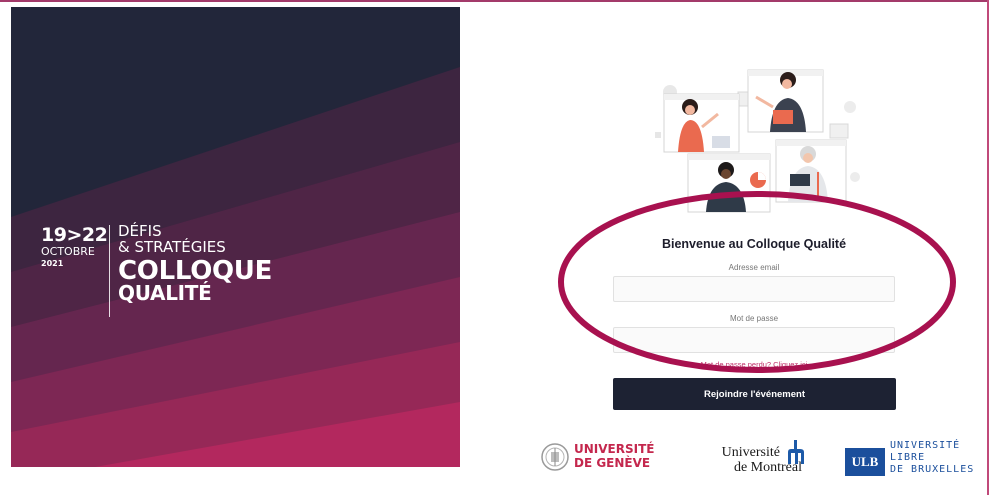  I want to click on event-title-block: DÉFIS & STRATÉGIES COLLOQUE QUALITÉ, so click(218, 263).